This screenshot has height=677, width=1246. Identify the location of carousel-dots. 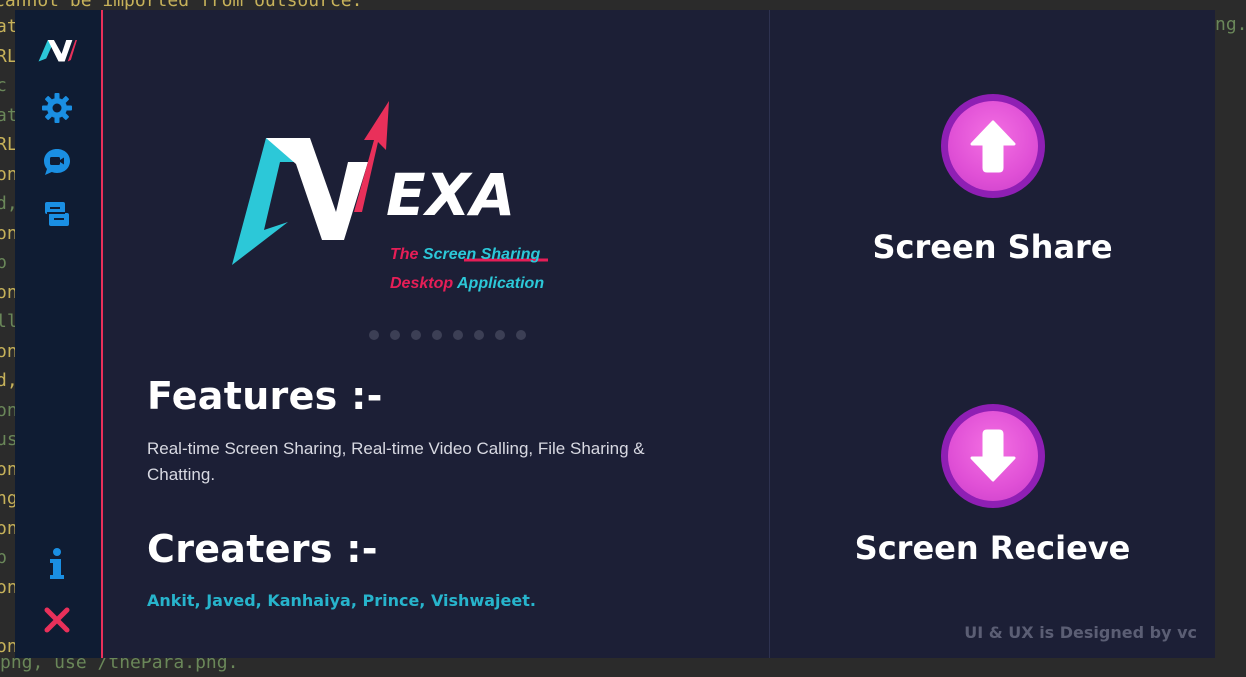
(447, 335).